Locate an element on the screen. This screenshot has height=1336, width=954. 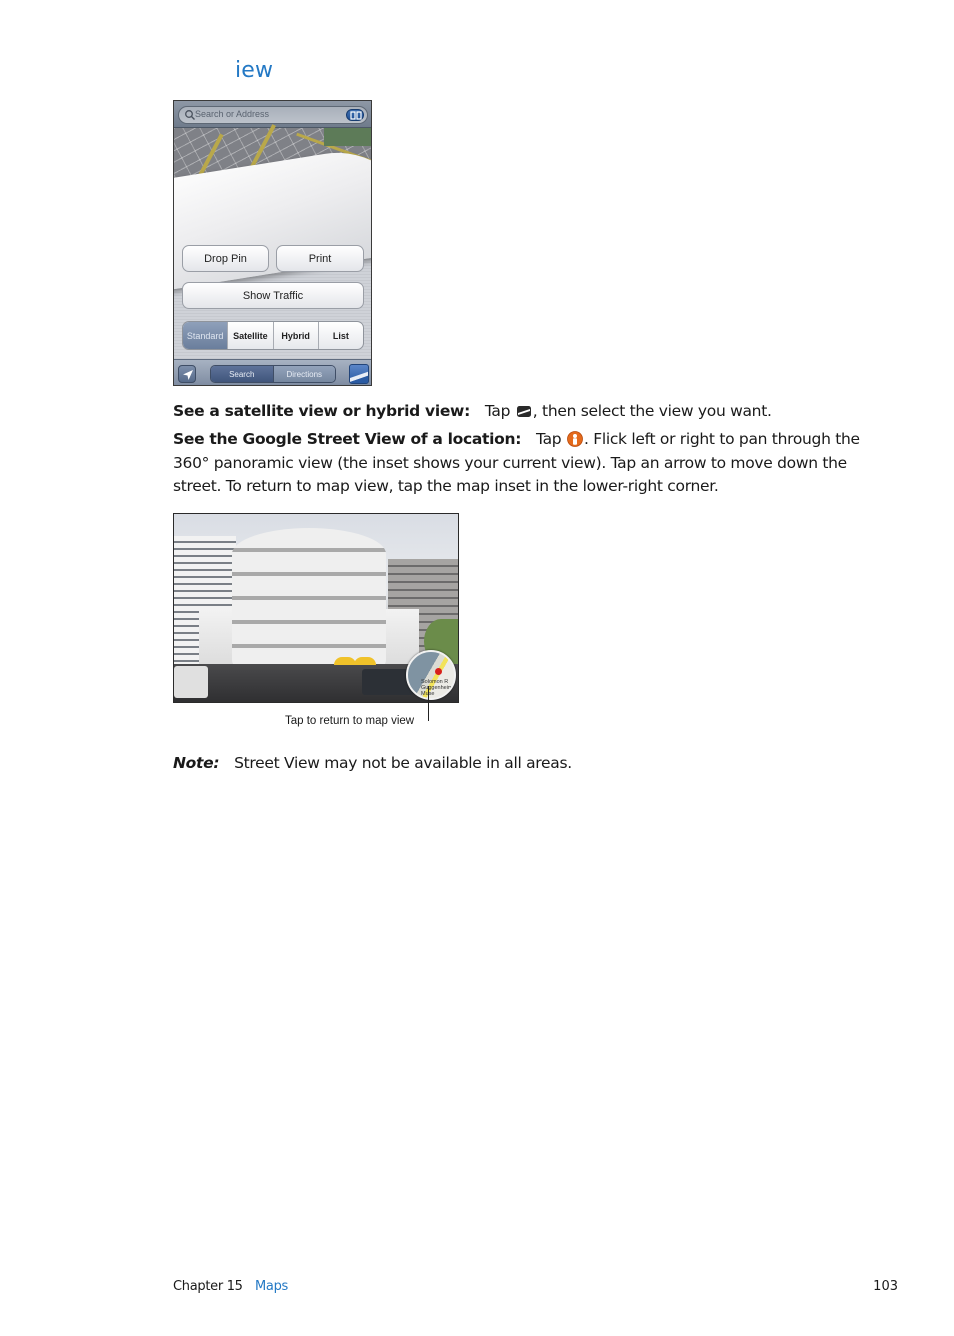
street-view-tap-text: Tap is located at coordinates (550, 439).